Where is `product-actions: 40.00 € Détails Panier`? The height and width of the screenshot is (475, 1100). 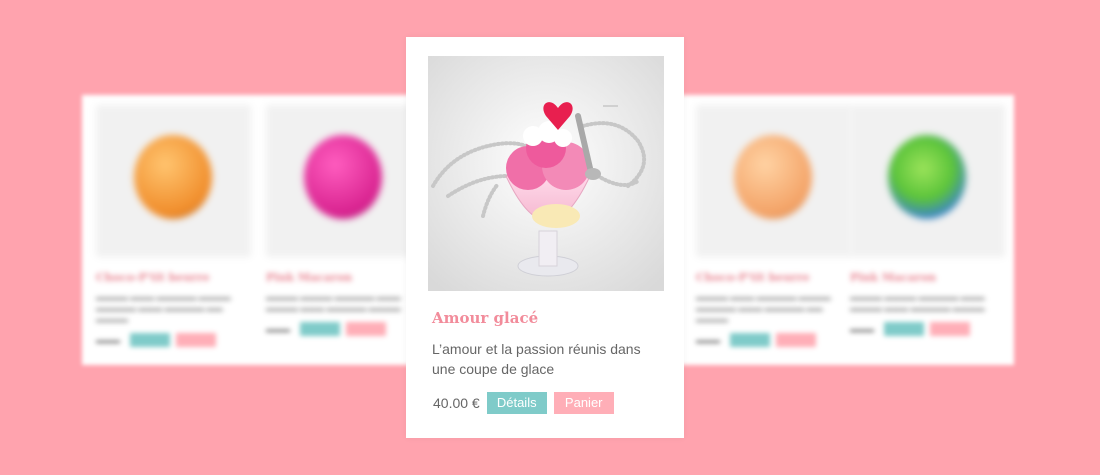 product-actions: 40.00 € Détails Panier is located at coordinates (523, 403).